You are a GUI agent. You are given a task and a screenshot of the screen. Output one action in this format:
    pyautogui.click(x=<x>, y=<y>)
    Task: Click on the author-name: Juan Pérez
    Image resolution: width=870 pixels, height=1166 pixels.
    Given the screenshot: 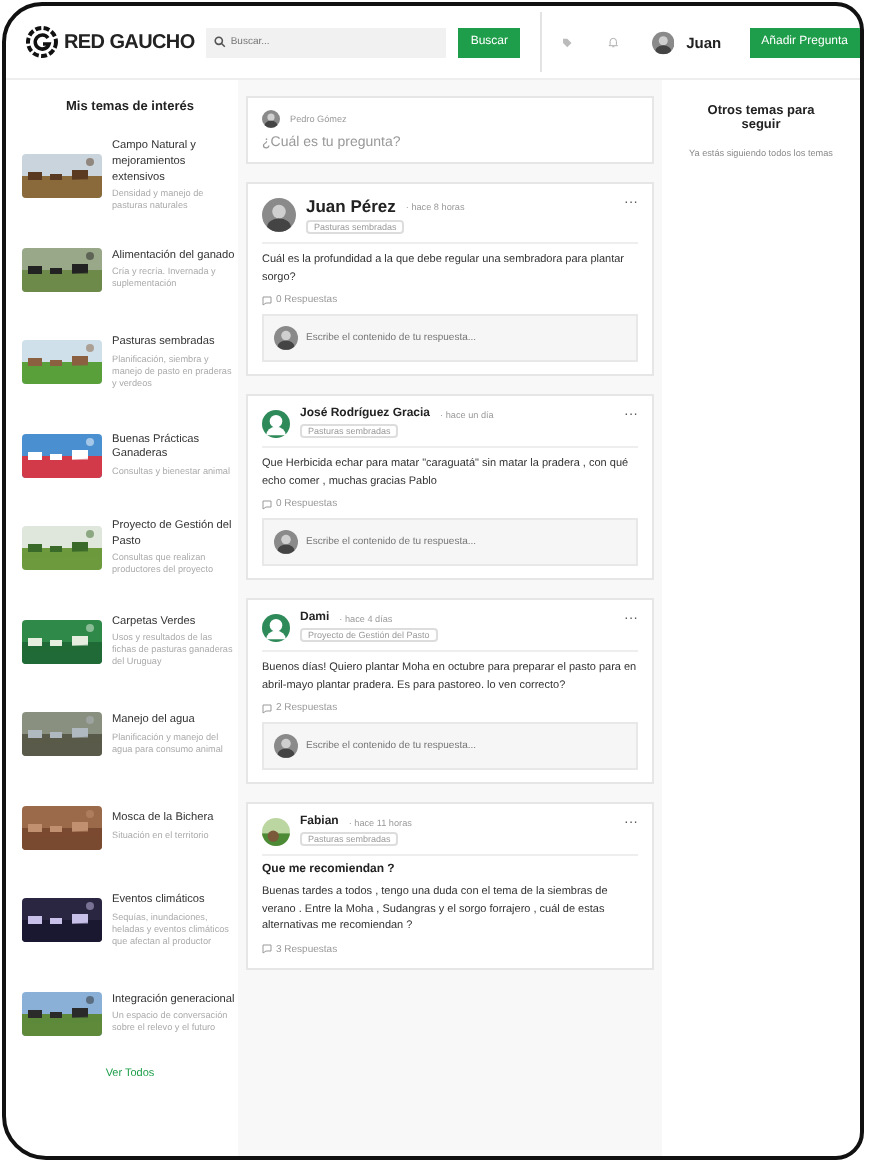 What is the action you would take?
    pyautogui.click(x=351, y=206)
    